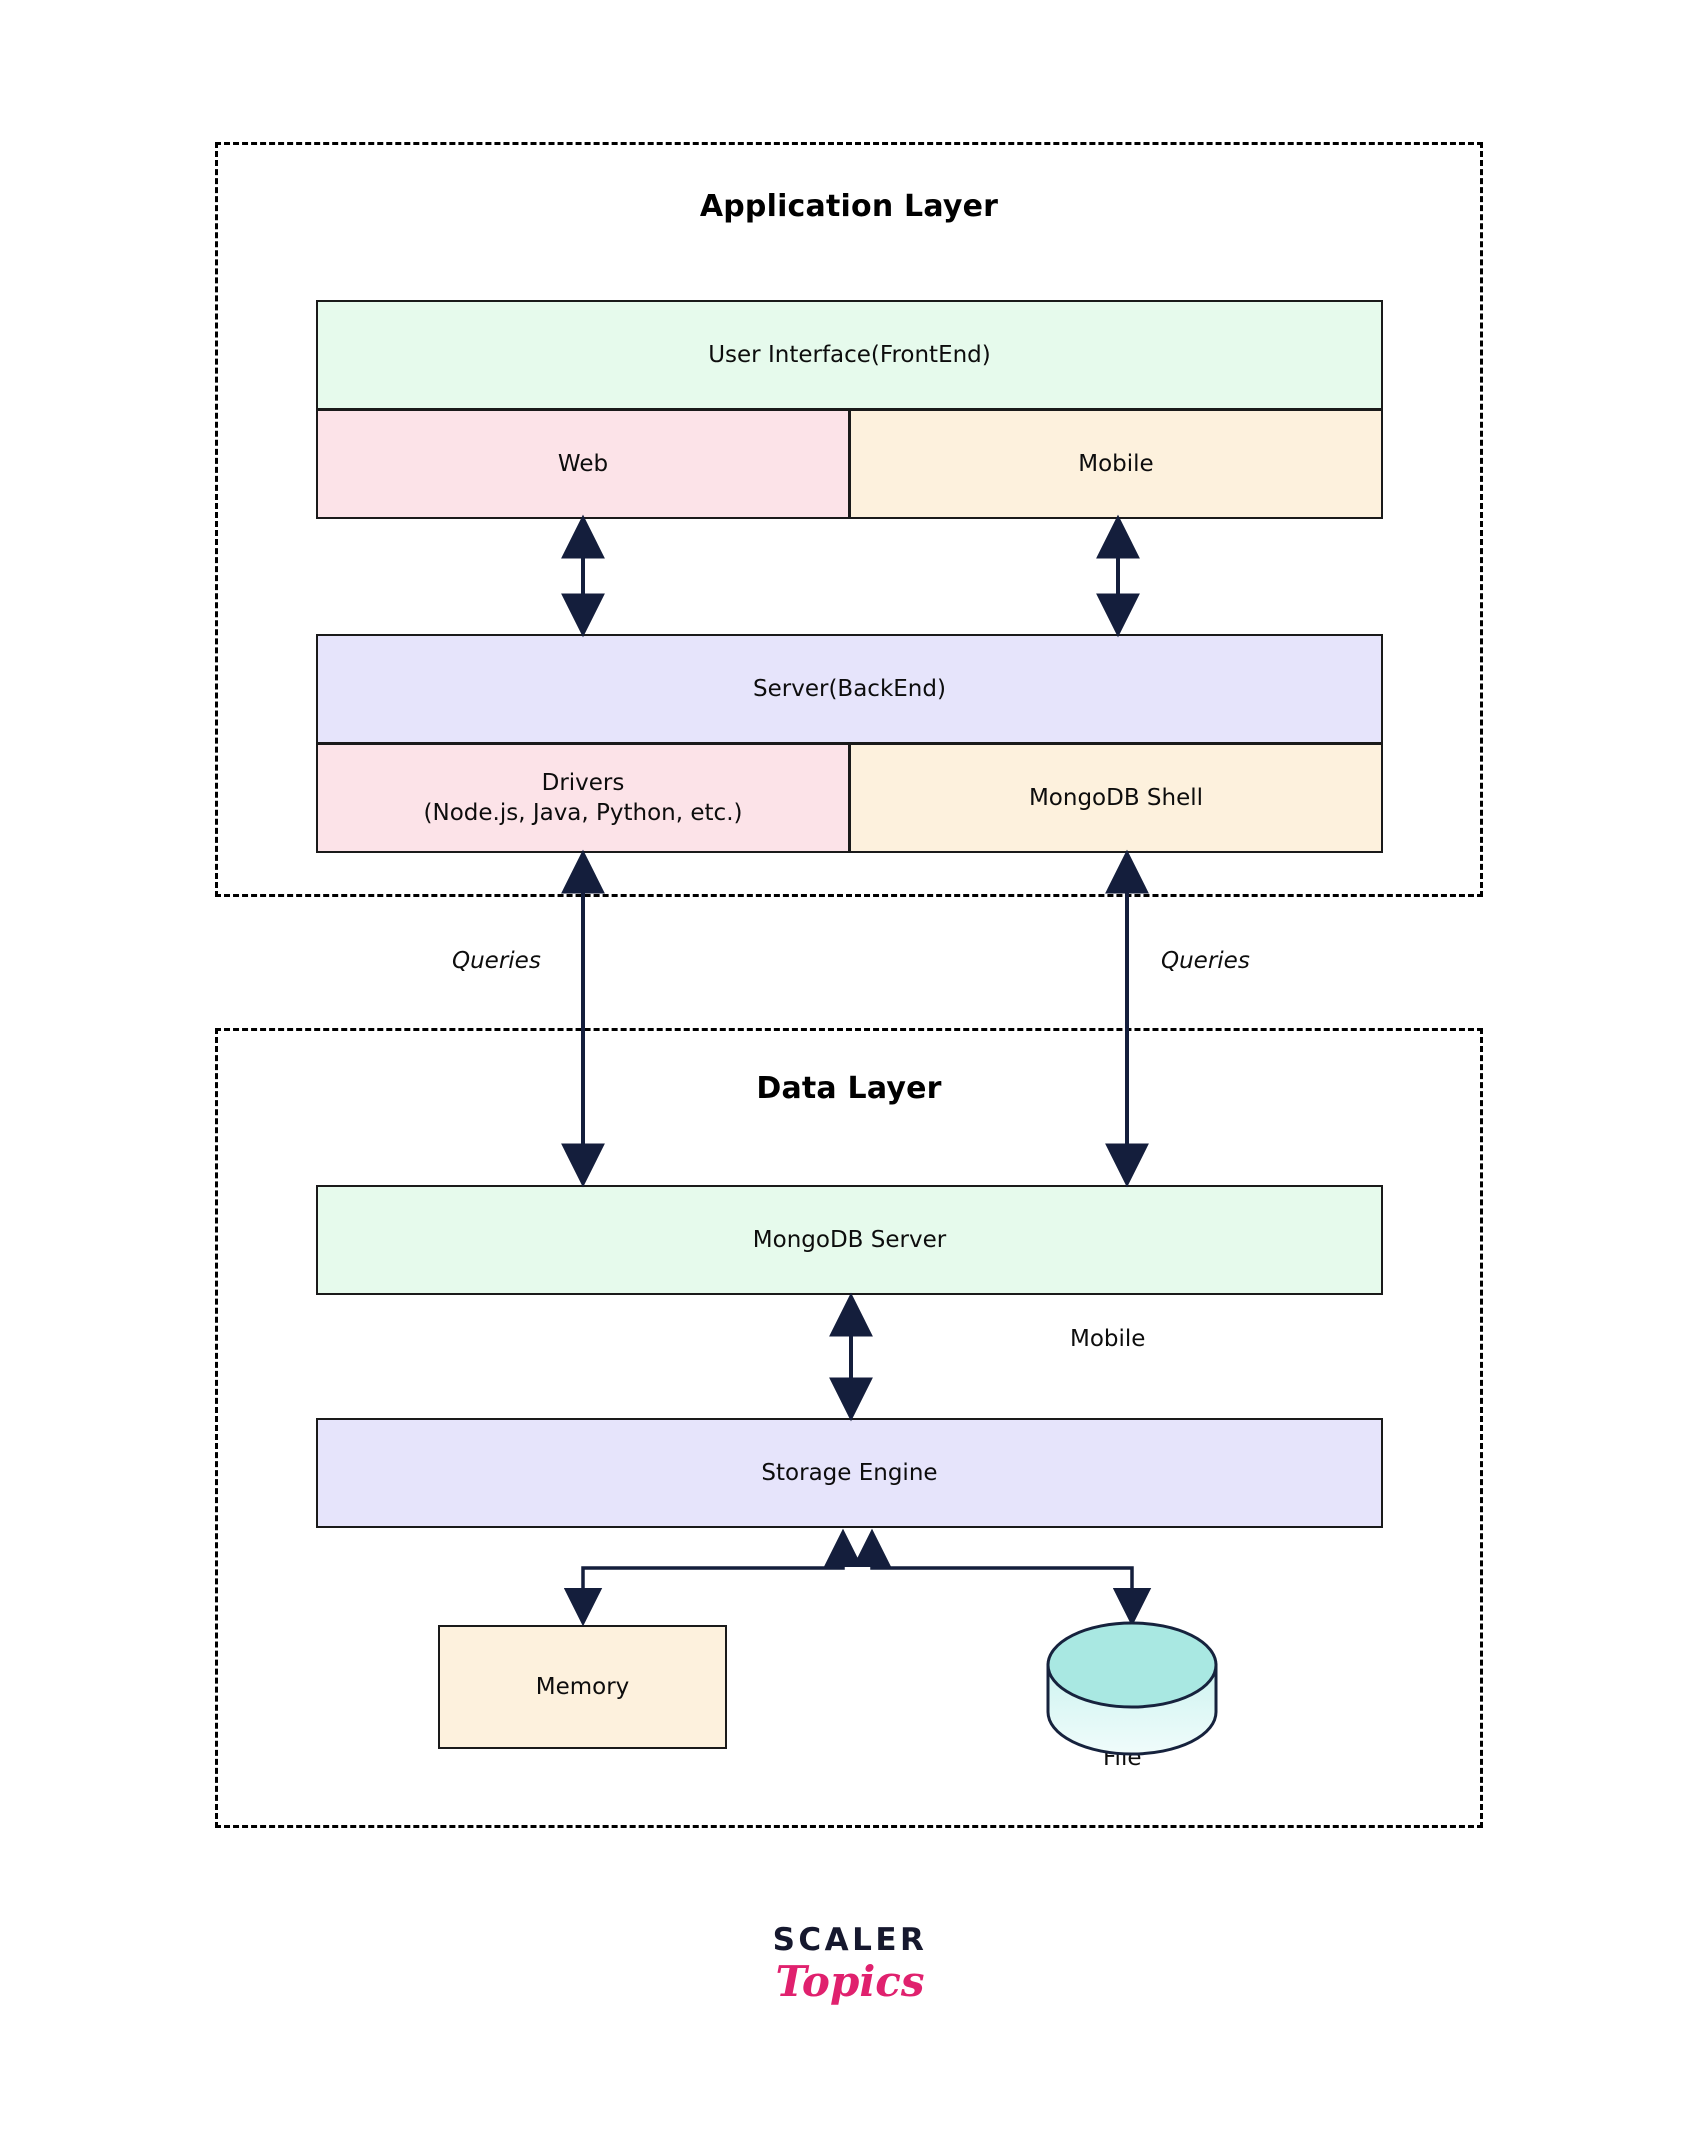 This screenshot has height=2135, width=1700. I want to click on edge-label-mobile: Mobile, so click(1108, 1339).